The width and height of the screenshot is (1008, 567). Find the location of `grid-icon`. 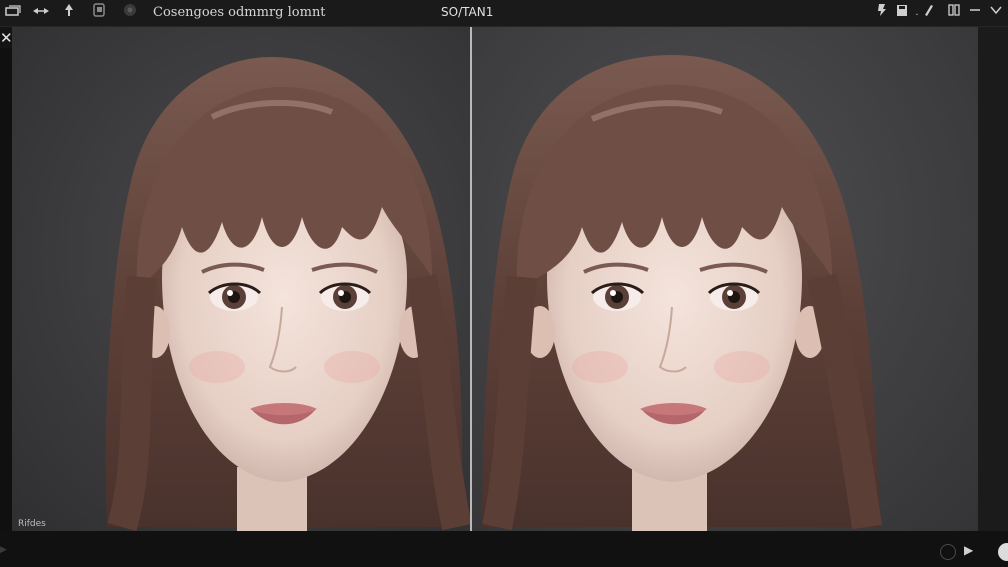

grid-icon is located at coordinates (954, 13).